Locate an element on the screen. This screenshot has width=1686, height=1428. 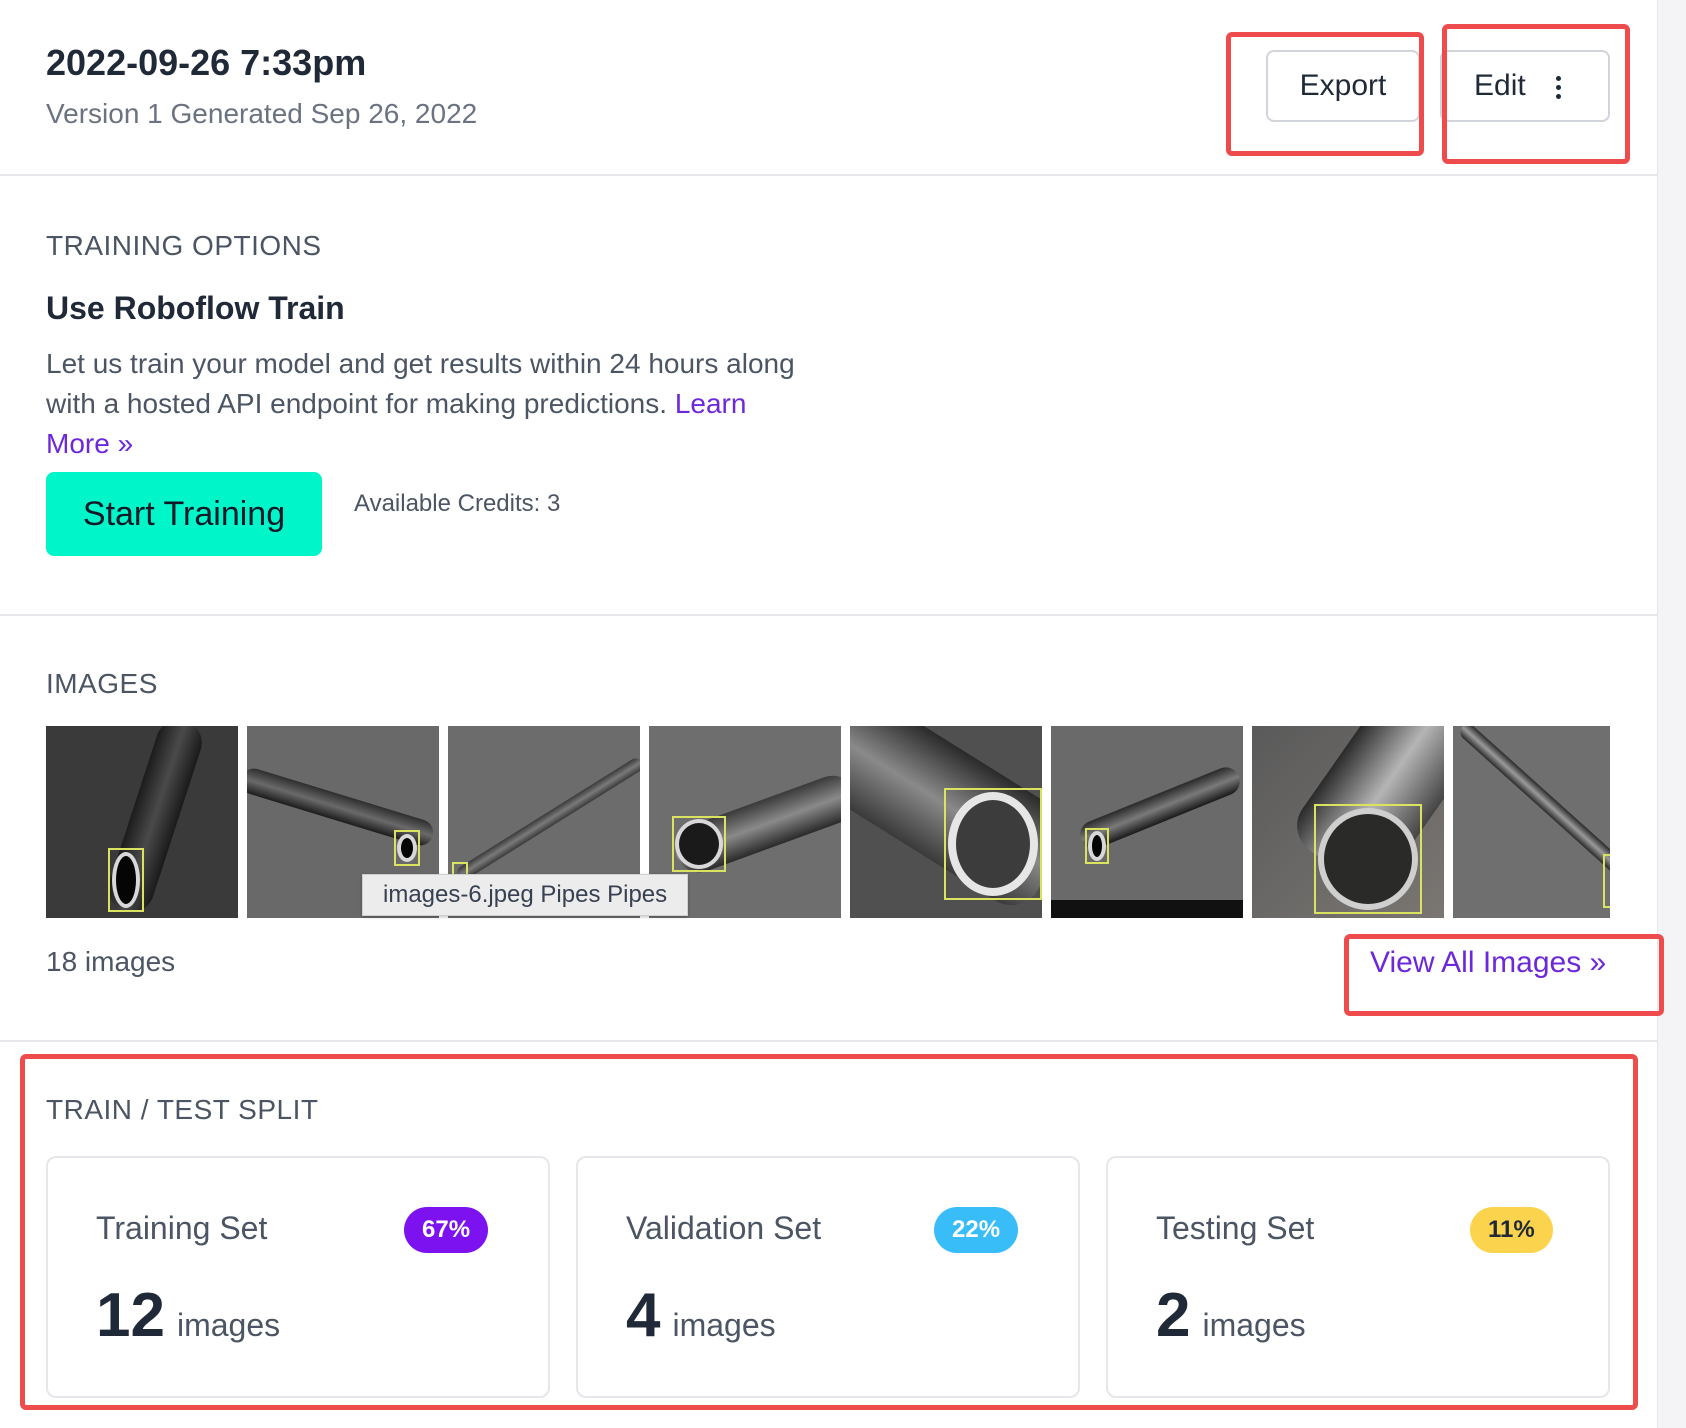
image-tooltip: images-6.jpeg Pipes Pipes is located at coordinates (525, 895).